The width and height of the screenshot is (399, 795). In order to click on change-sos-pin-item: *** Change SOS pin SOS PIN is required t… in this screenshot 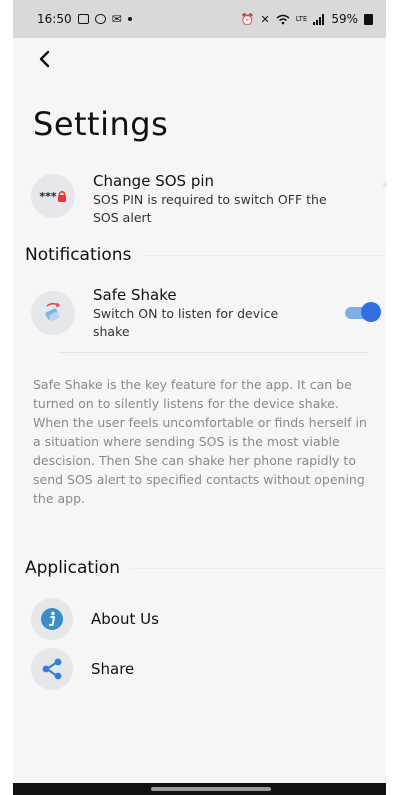, I will do `click(208, 199)`.